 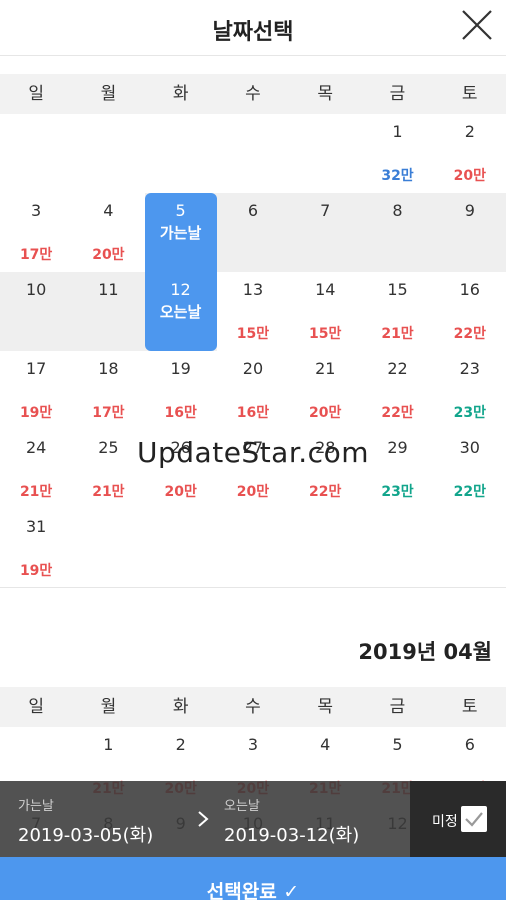 I want to click on day-cell-19: 19 16만, so click(x=181, y=390).